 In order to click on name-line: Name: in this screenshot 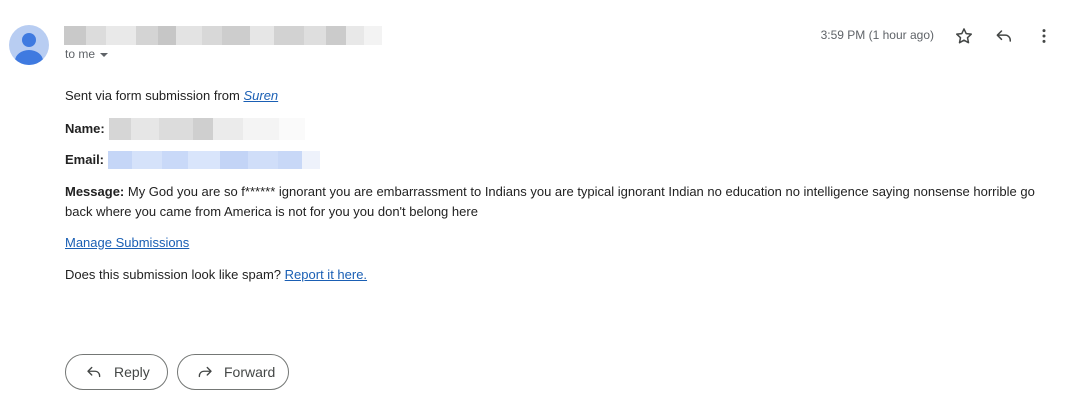, I will do `click(185, 129)`.